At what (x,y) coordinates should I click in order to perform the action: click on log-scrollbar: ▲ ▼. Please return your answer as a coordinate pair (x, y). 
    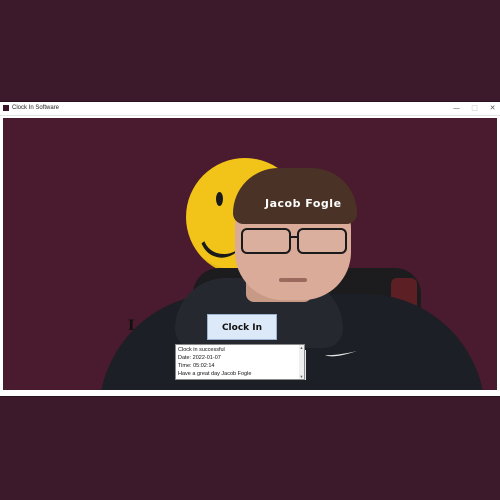
    Looking at the image, I should click on (301, 362).